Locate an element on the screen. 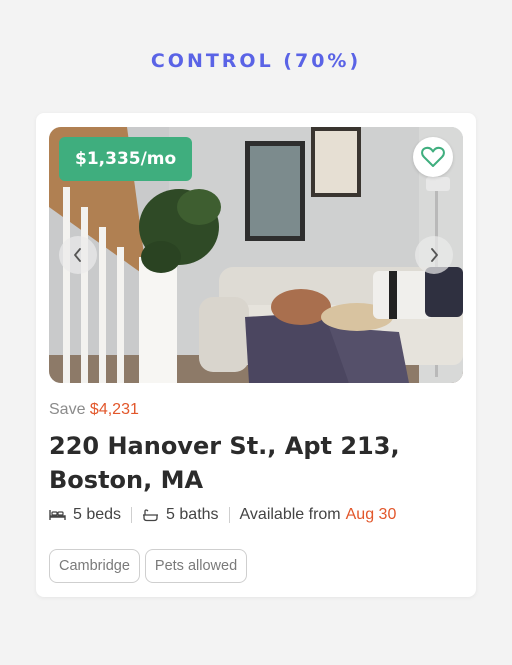 This screenshot has width=512, height=665. listing-tags: Cambridge Pets allowed is located at coordinates (148, 566).